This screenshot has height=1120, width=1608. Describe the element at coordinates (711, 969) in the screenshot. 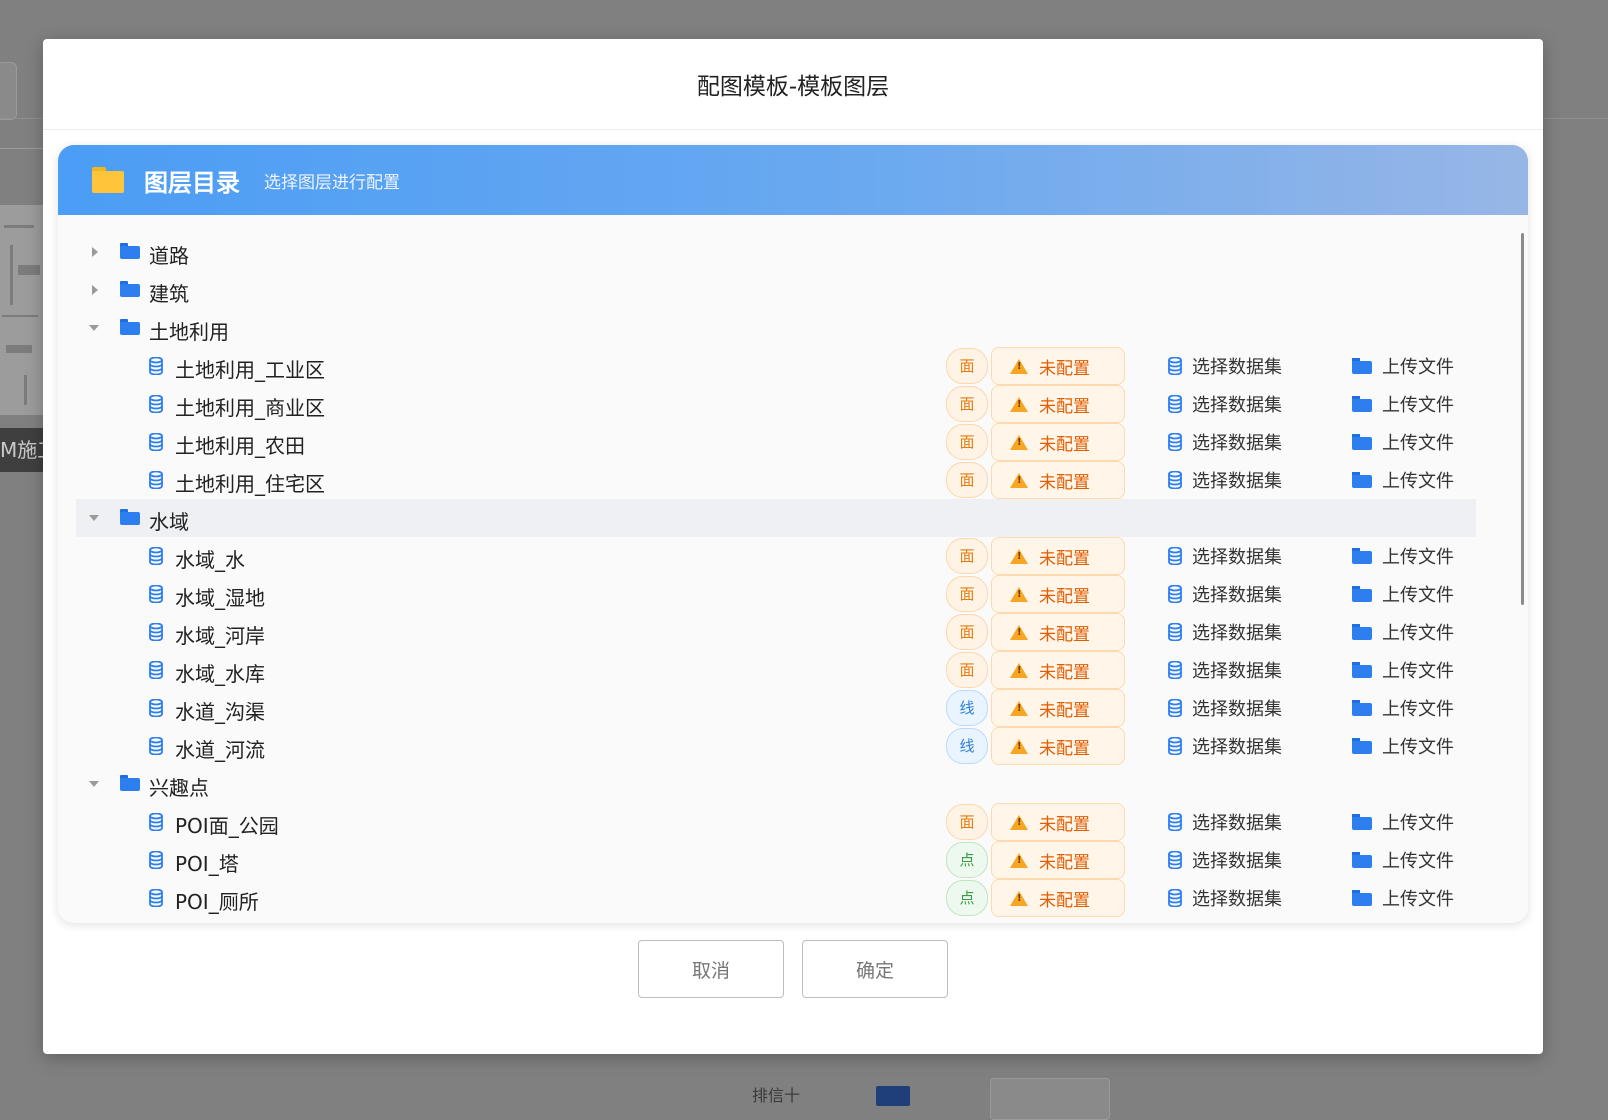

I see `cancel-button: 取消` at that location.